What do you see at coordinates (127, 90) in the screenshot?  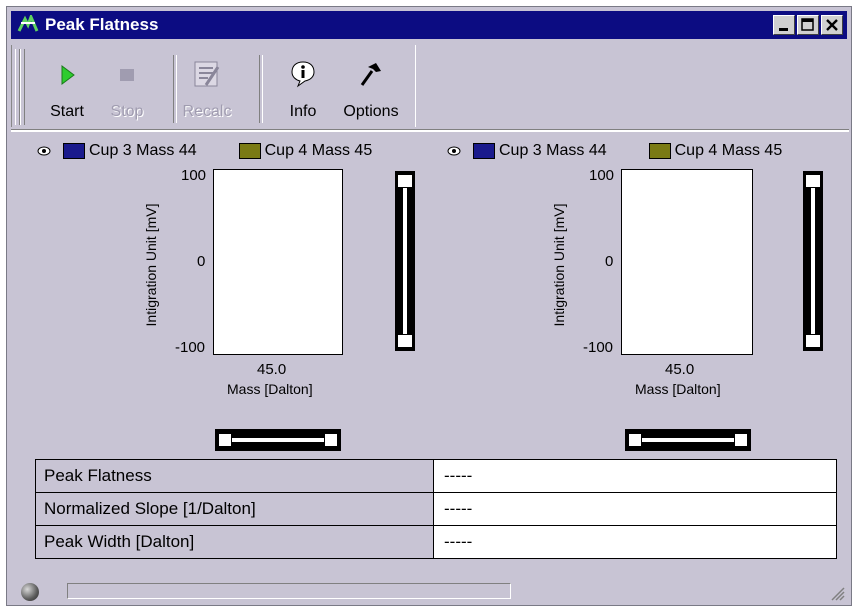 I see `stop-button: Stop` at bounding box center [127, 90].